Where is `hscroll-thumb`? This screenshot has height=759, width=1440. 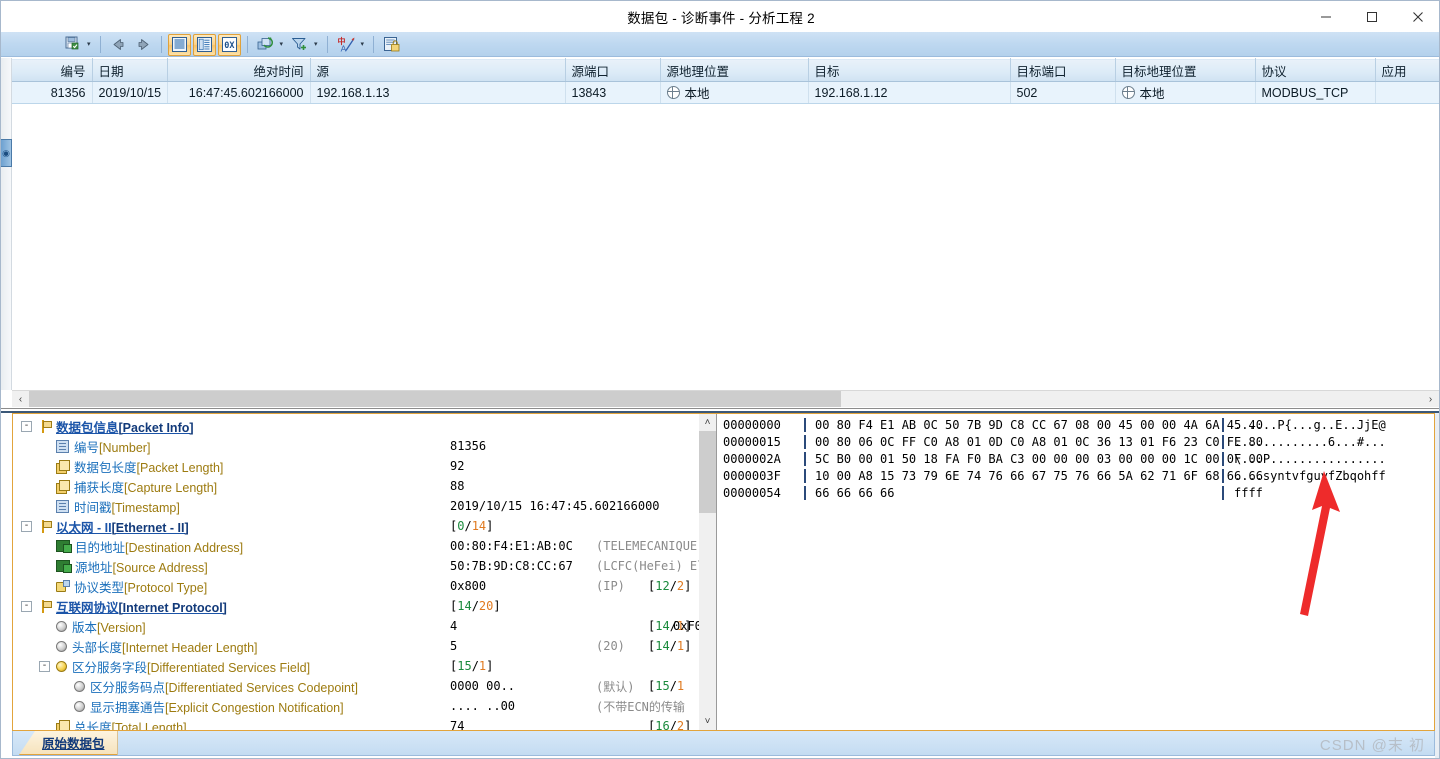 hscroll-thumb is located at coordinates (435, 399).